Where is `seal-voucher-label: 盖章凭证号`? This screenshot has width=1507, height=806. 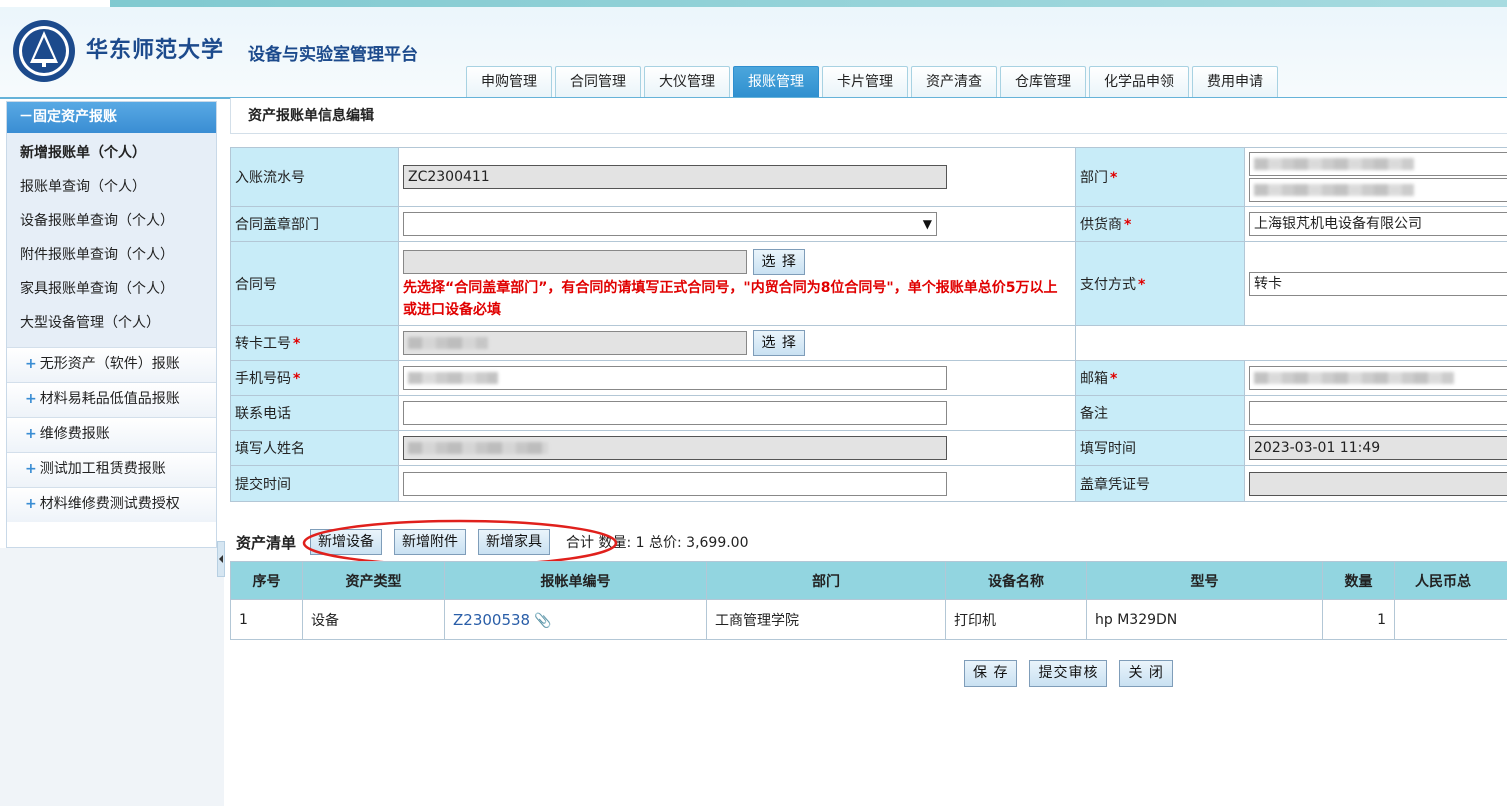
seal-voucher-label: 盖章凭证号 is located at coordinates (1160, 483).